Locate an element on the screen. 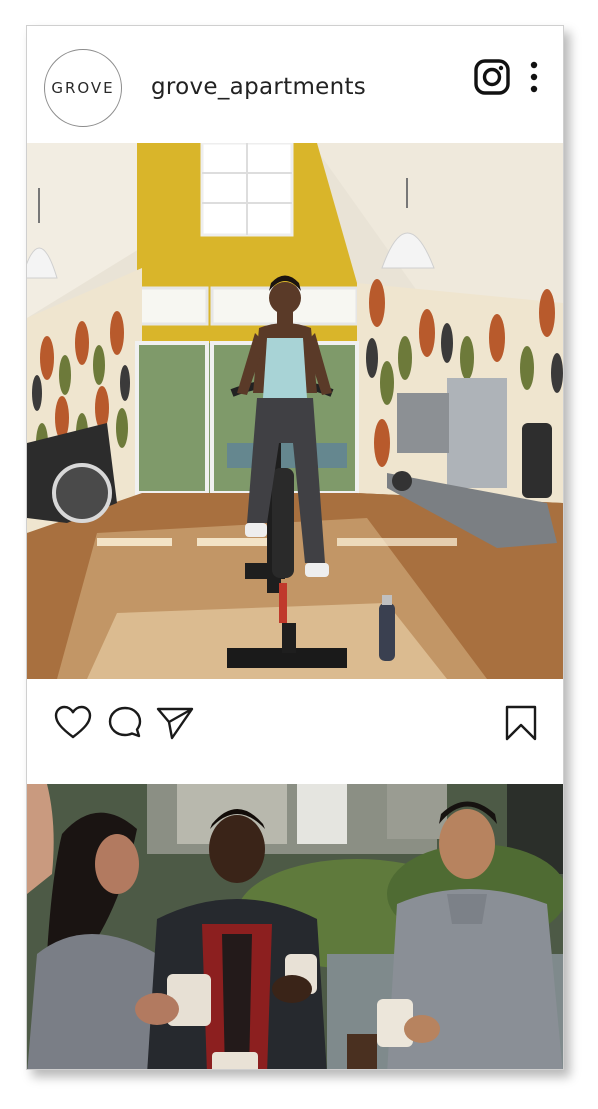 This screenshot has height=1109, width=598. send-icon is located at coordinates (175, 723).